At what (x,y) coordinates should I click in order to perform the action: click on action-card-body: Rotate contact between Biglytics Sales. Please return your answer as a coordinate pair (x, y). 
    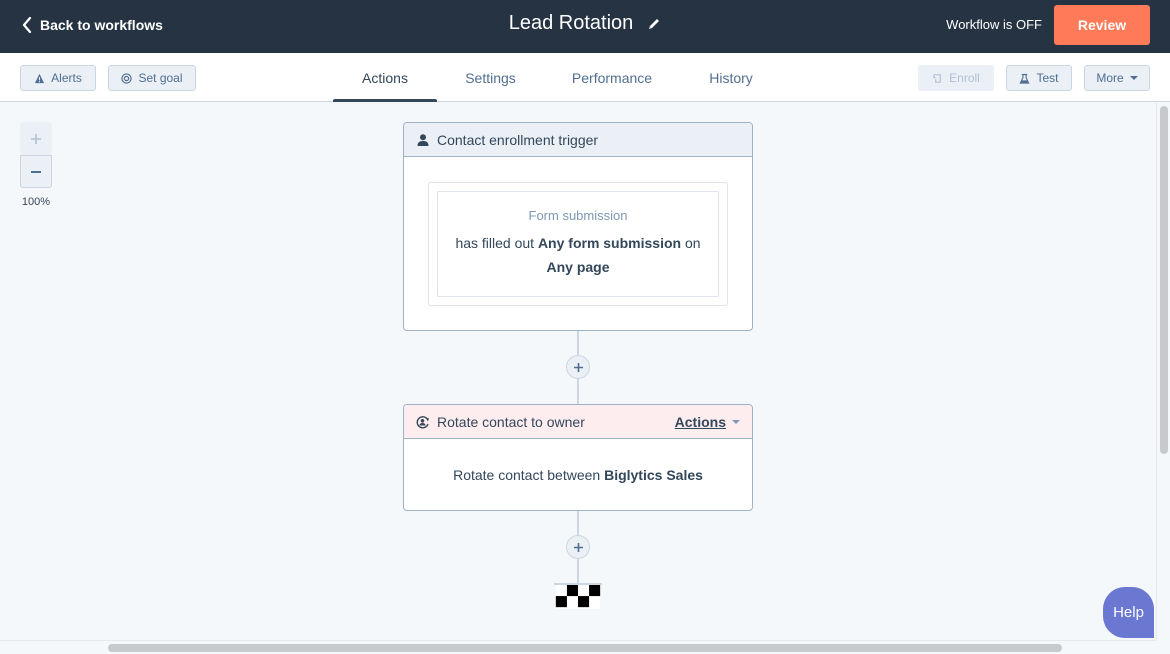
    Looking at the image, I should click on (578, 474).